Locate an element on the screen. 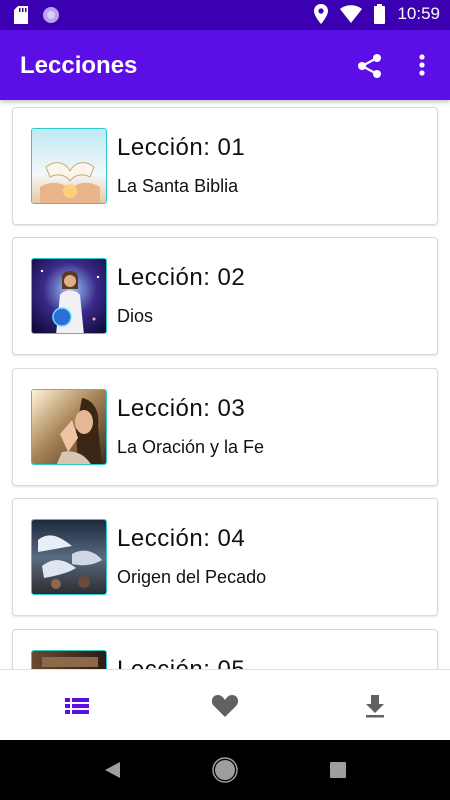  bottom-navigation is located at coordinates (225, 704).